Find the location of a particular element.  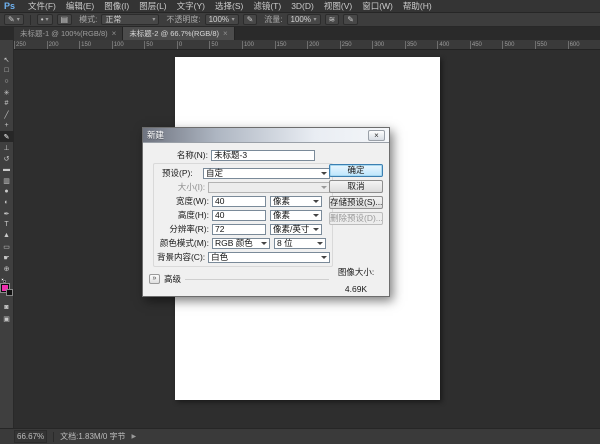

name-input: 未标题-3 is located at coordinates (263, 155).